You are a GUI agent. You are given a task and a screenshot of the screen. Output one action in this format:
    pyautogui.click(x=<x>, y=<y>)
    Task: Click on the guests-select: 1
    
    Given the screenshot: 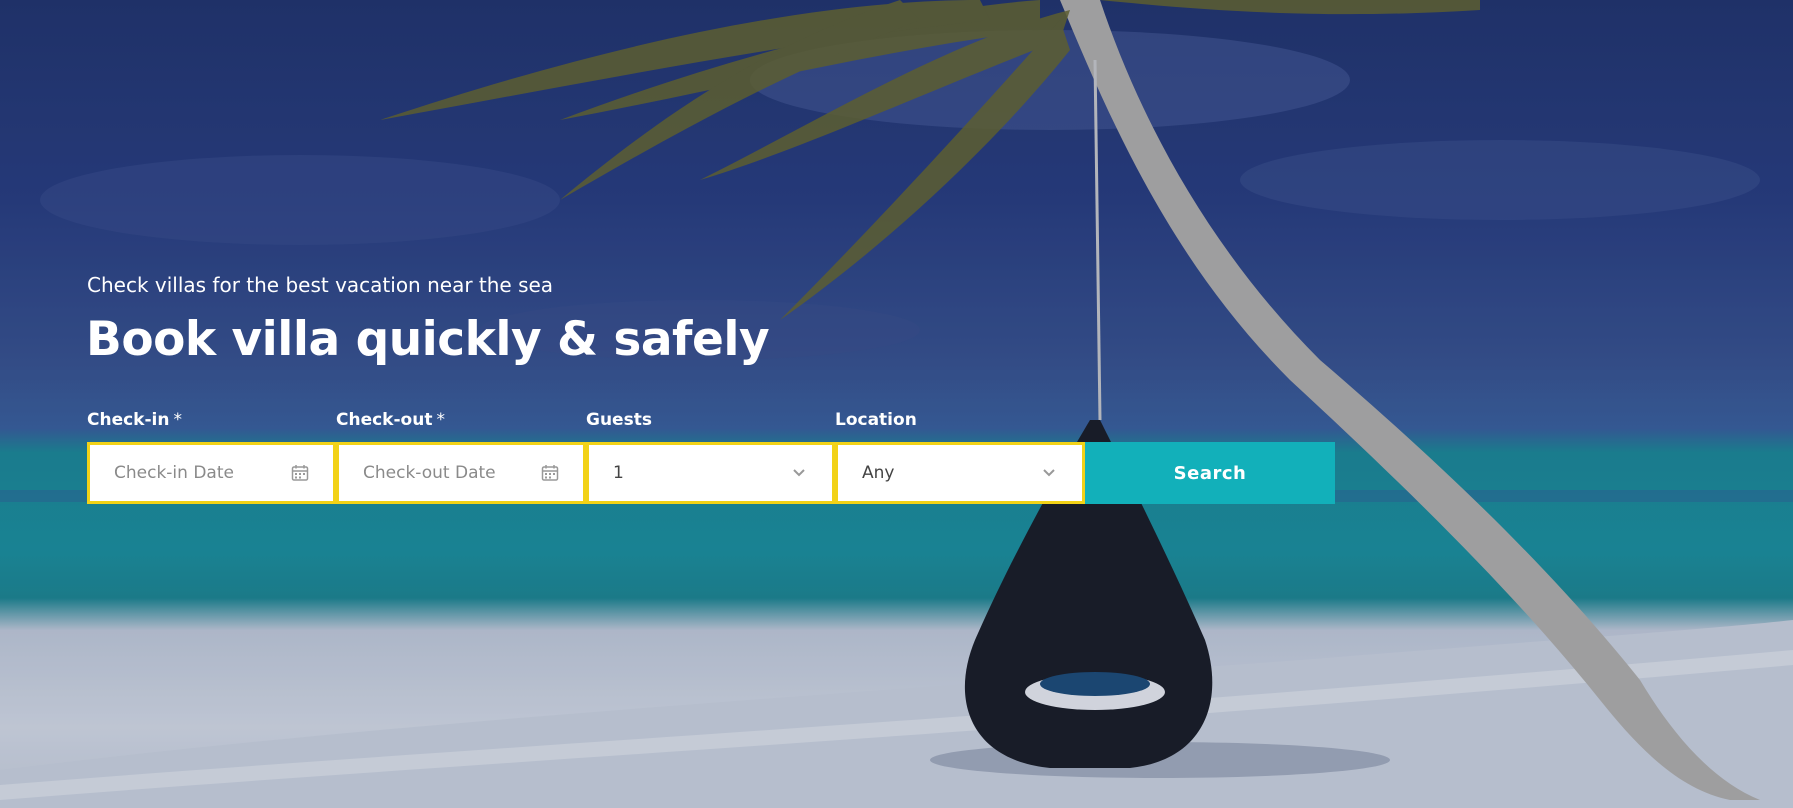 What is the action you would take?
    pyautogui.click(x=710, y=473)
    